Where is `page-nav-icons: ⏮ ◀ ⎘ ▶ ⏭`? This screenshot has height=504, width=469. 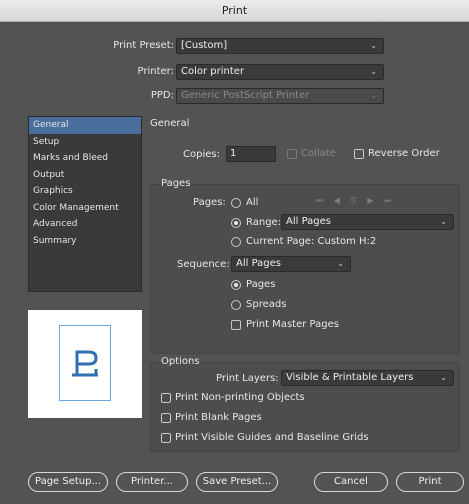 page-nav-icons: ⏮ ◀ ⎘ ▶ ⏭ is located at coordinates (356, 200).